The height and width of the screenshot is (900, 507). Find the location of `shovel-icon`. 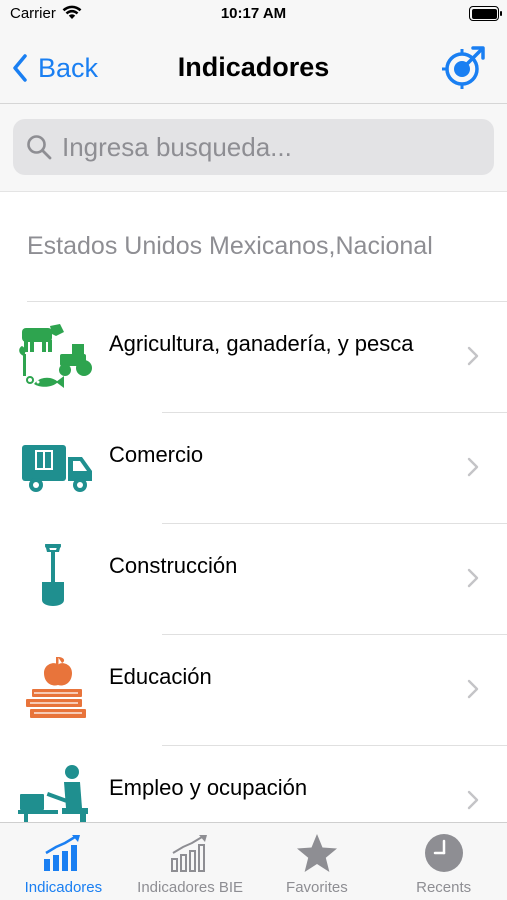

shovel-icon is located at coordinates (53, 575).